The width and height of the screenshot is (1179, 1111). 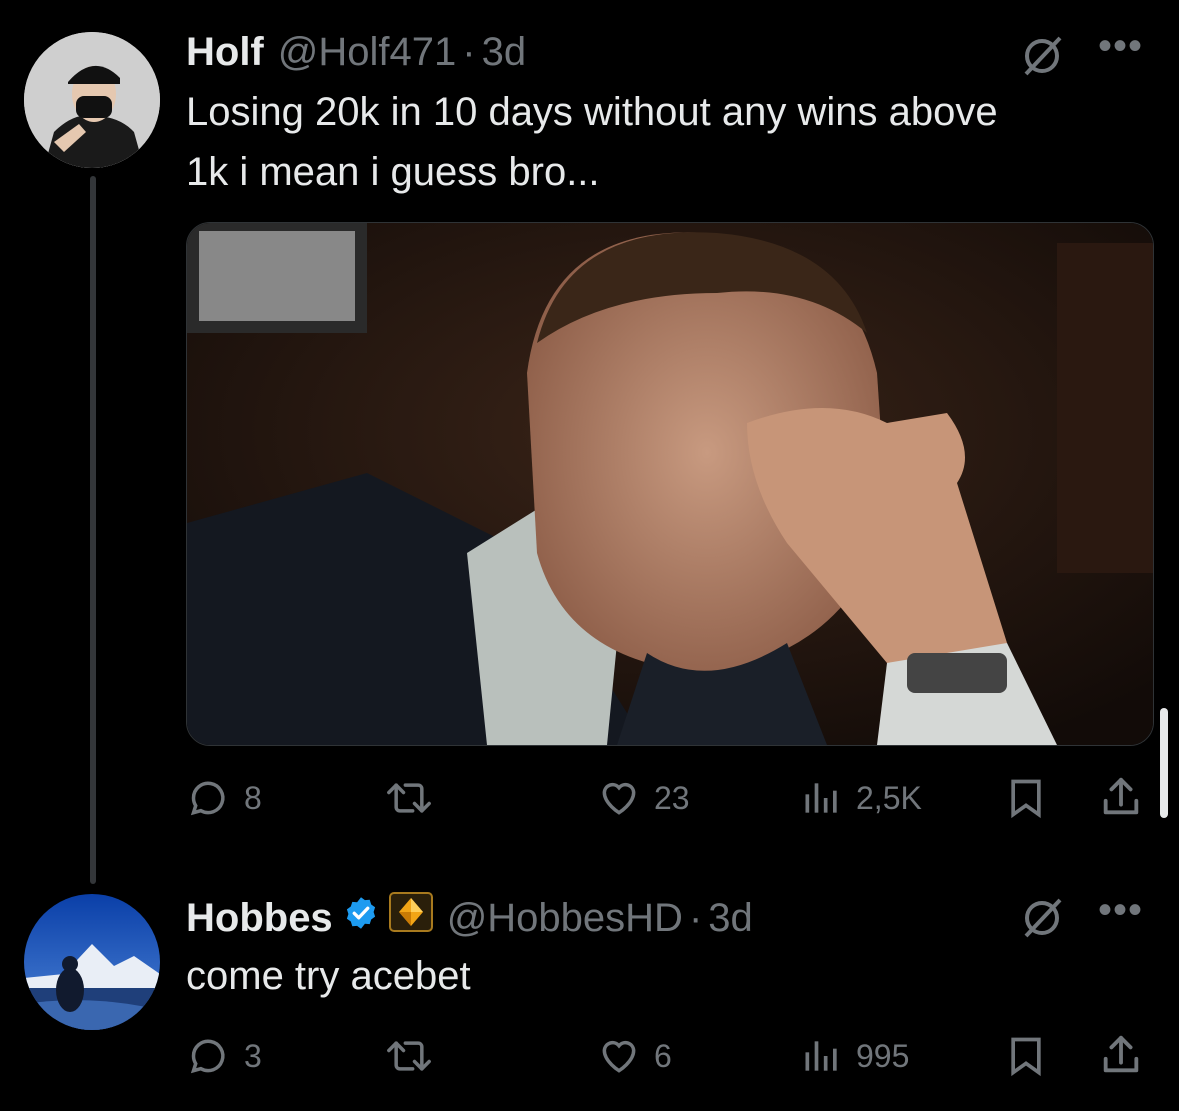 I want to click on tweet-header: Holf @Holf471 · 3d, so click(x=356, y=52).